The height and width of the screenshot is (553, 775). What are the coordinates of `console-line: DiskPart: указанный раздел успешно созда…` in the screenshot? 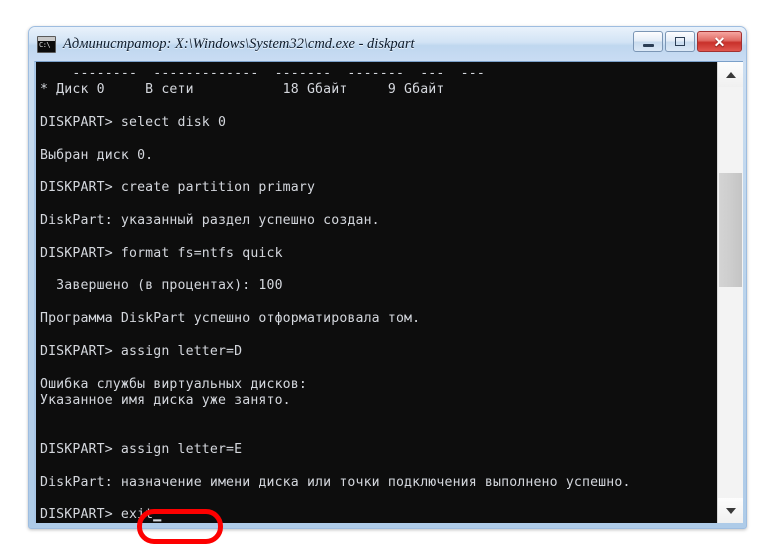 It's located at (210, 221).